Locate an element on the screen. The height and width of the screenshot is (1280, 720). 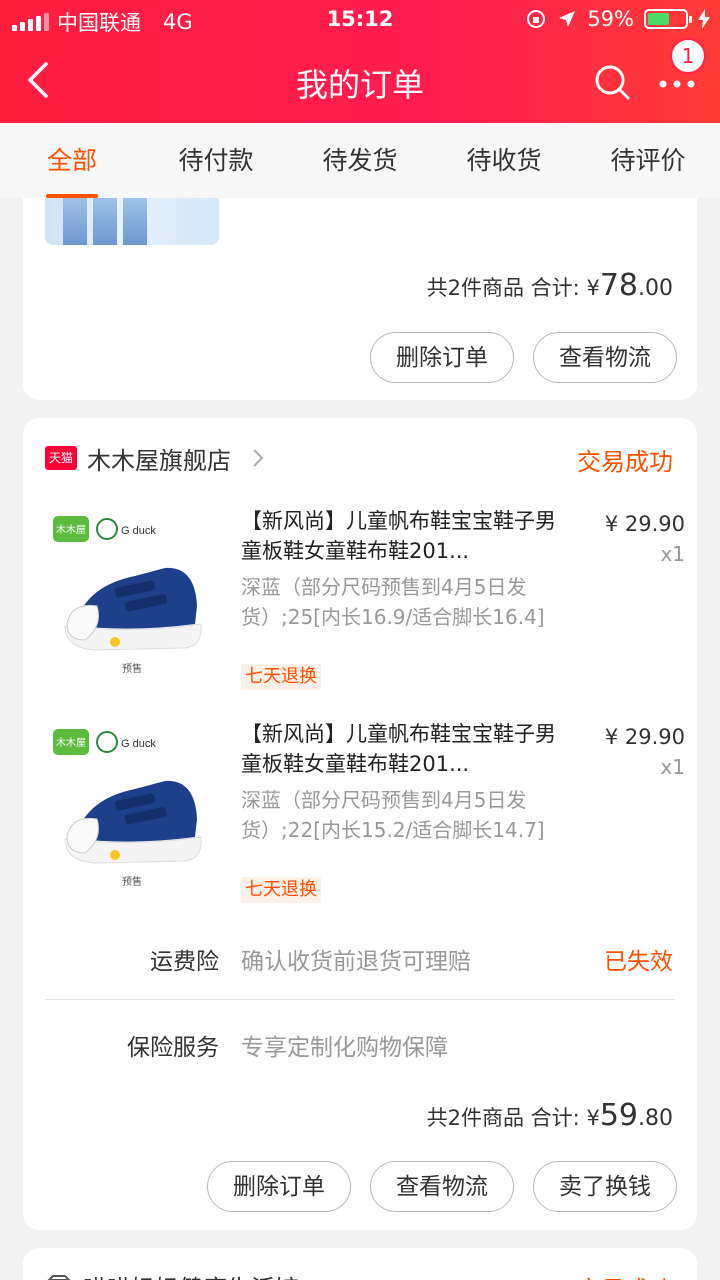
shipping-insurance-label: 运费险 is located at coordinates (184, 962).